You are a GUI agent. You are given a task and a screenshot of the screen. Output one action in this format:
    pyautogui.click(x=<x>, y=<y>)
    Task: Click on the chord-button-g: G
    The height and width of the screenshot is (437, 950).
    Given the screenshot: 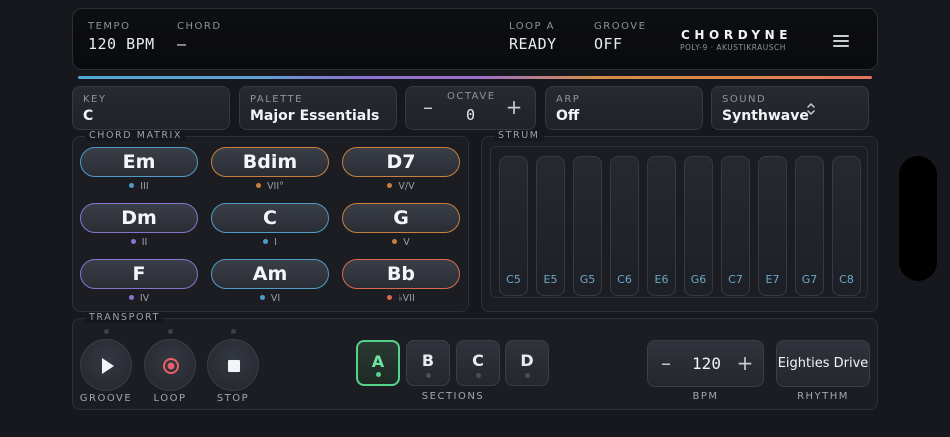 What is the action you would take?
    pyautogui.click(x=401, y=218)
    